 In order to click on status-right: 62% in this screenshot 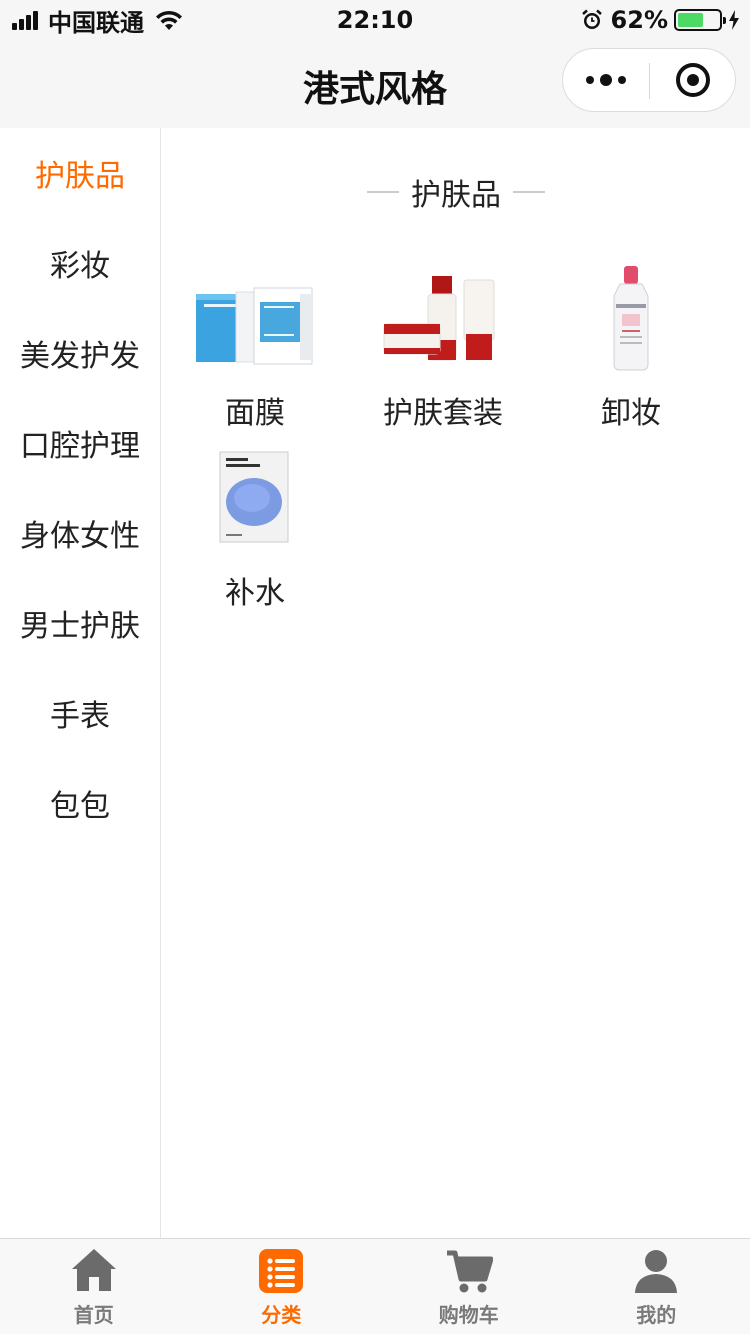, I will do `click(660, 20)`.